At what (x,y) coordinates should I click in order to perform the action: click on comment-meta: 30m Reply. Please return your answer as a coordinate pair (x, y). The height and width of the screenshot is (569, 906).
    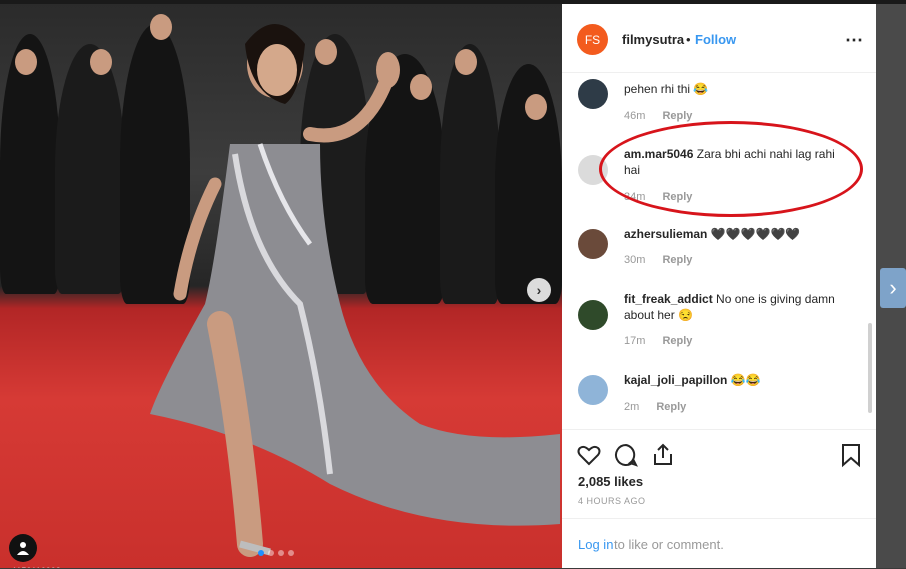
    Looking at the image, I should click on (665, 260).